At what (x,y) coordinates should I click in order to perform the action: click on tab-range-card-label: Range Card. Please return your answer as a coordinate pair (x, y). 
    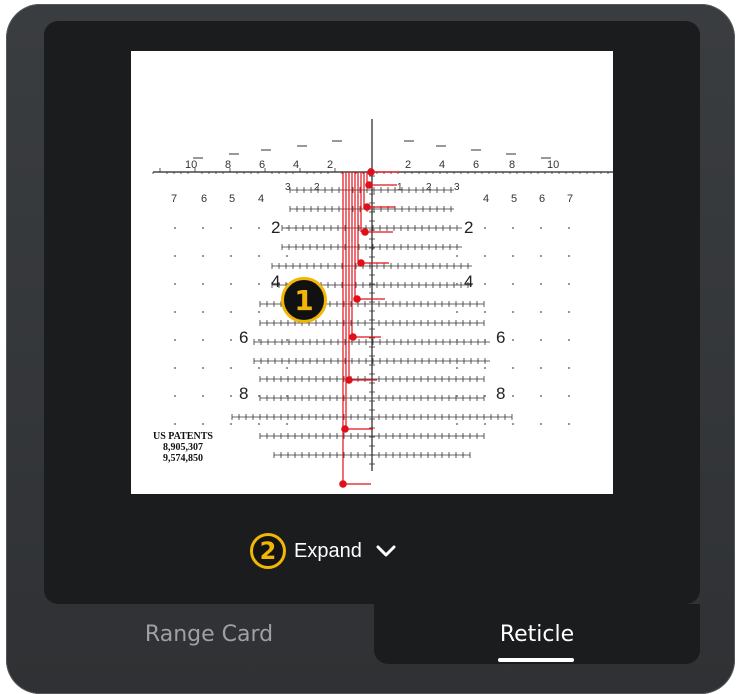
    Looking at the image, I should click on (209, 634).